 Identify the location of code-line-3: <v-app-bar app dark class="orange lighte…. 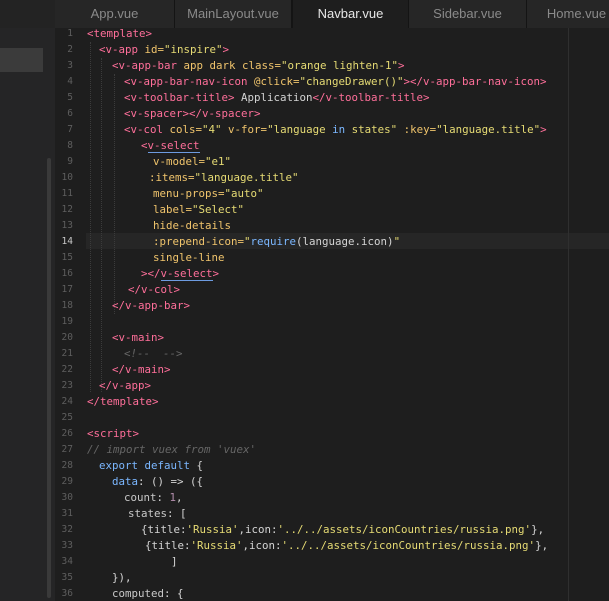
(258, 65).